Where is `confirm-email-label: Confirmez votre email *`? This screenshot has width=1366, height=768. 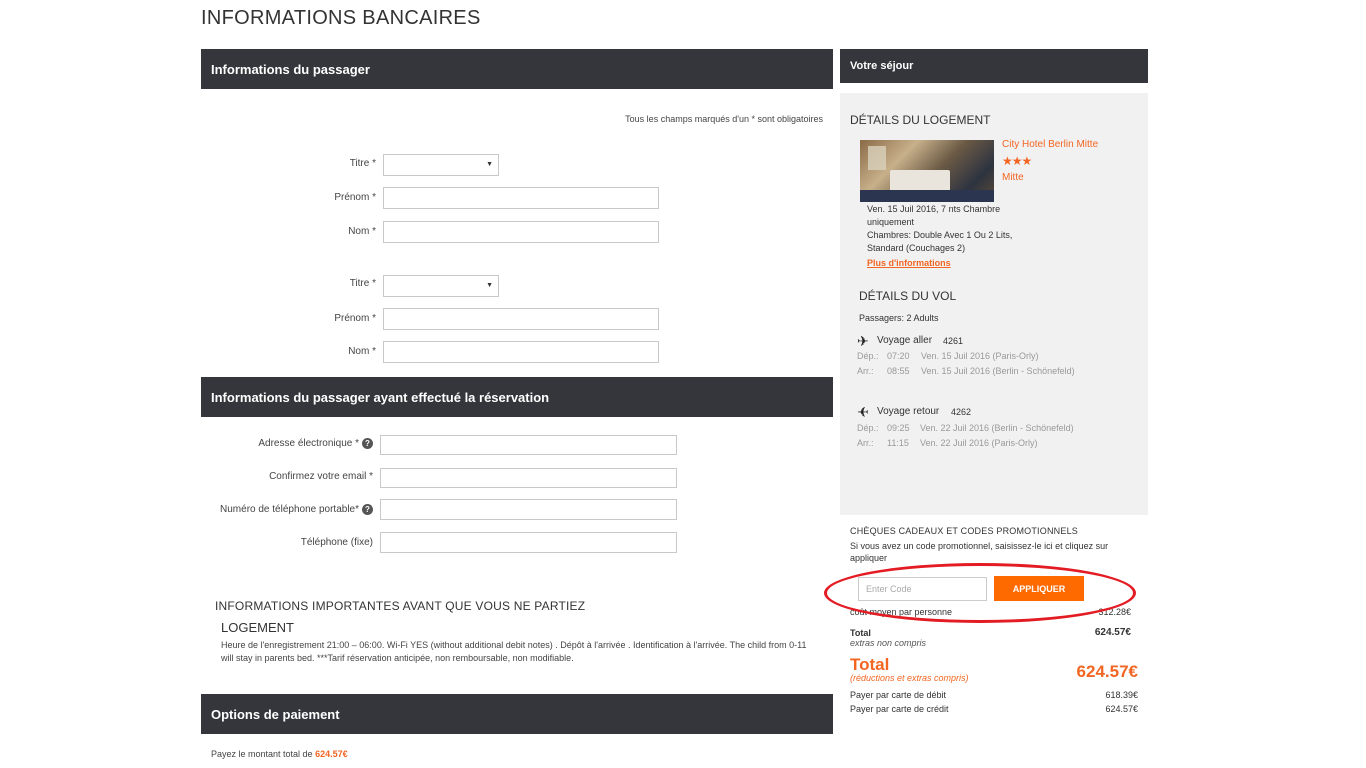 confirm-email-label: Confirmez votre email * is located at coordinates (321, 476).